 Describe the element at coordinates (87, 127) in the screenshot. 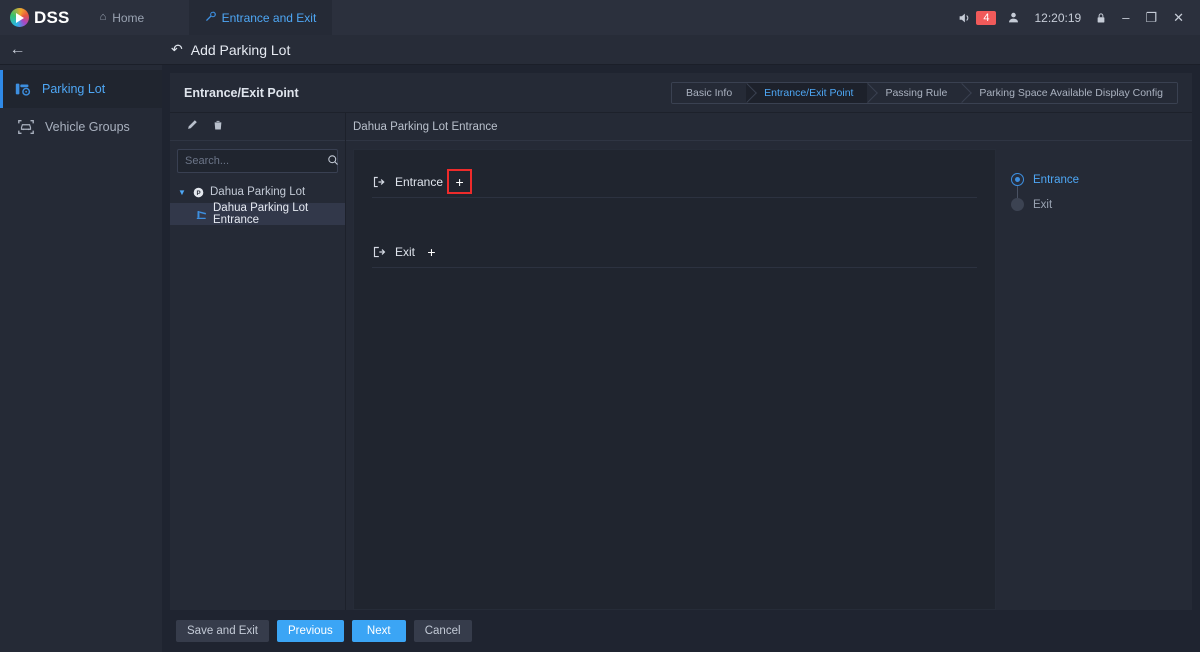

I see `sidebar-item-vehicle-groups-label: Vehicle Groups` at that location.